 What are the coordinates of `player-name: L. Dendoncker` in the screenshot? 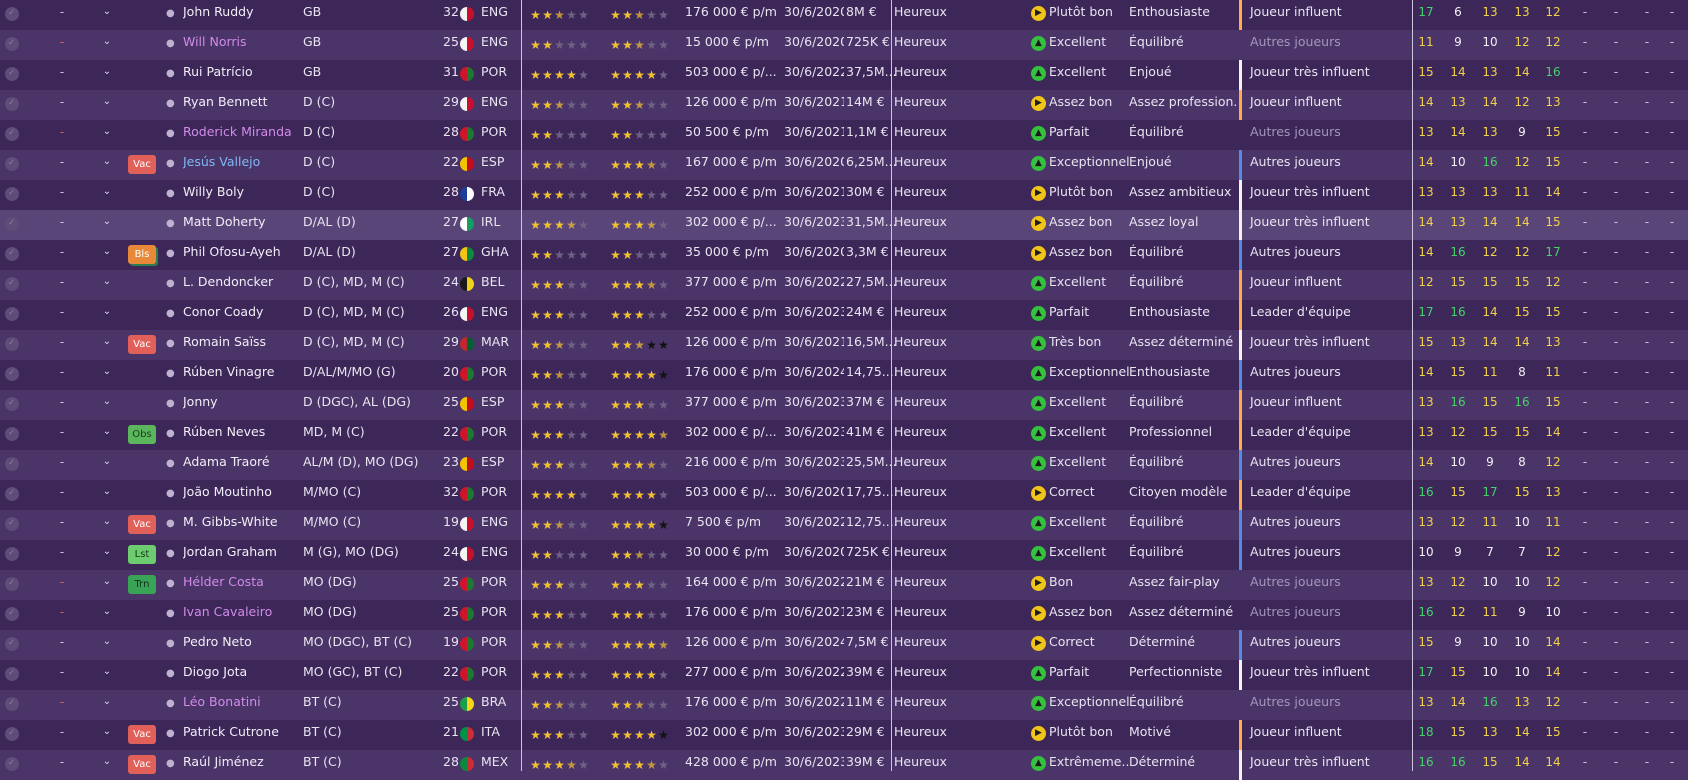 It's located at (240, 285).